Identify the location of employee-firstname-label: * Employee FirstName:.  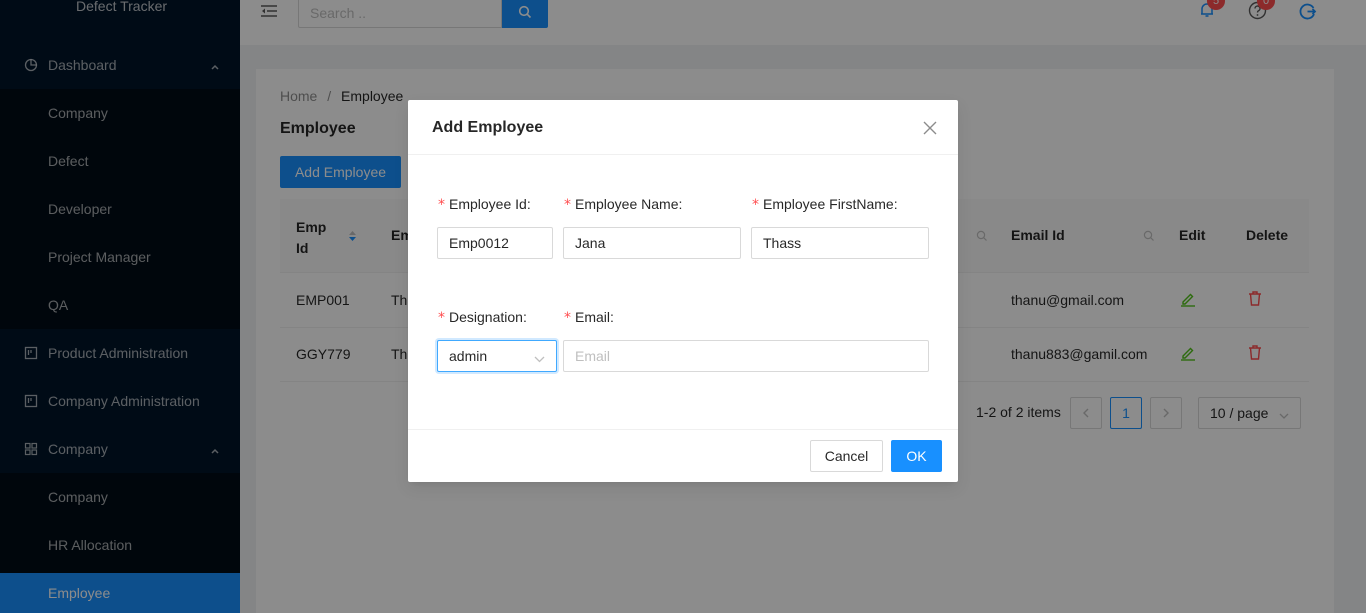
(825, 204).